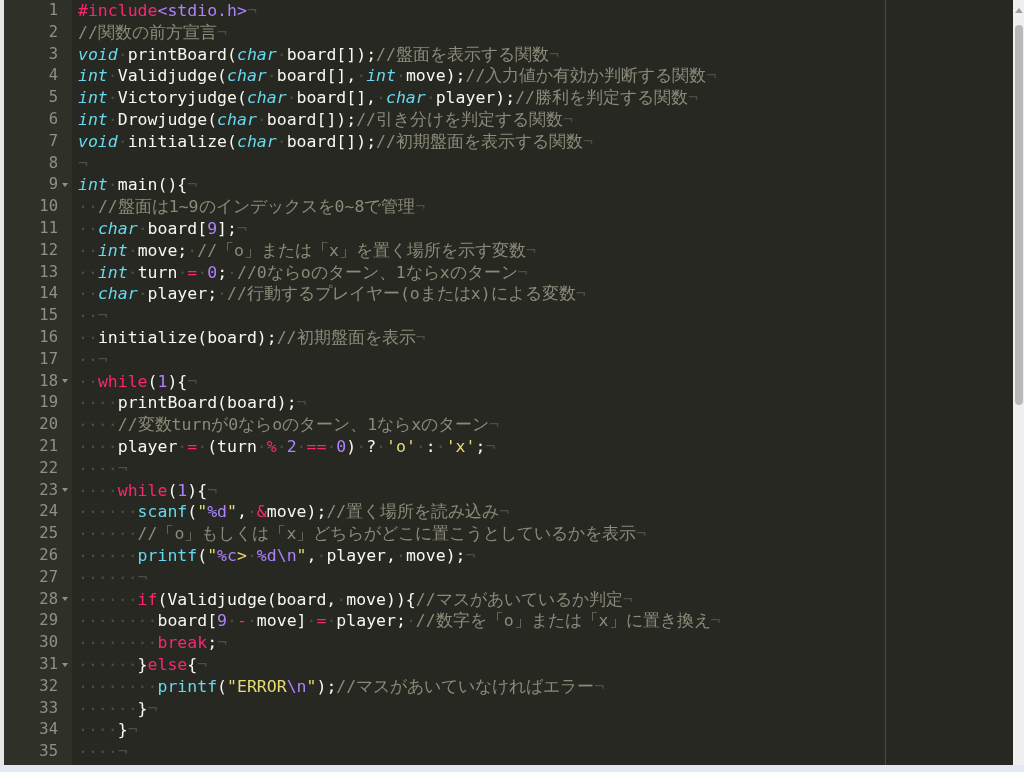  Describe the element at coordinates (1019, 10) in the screenshot. I see `scroll-up-arrow-icon` at that location.